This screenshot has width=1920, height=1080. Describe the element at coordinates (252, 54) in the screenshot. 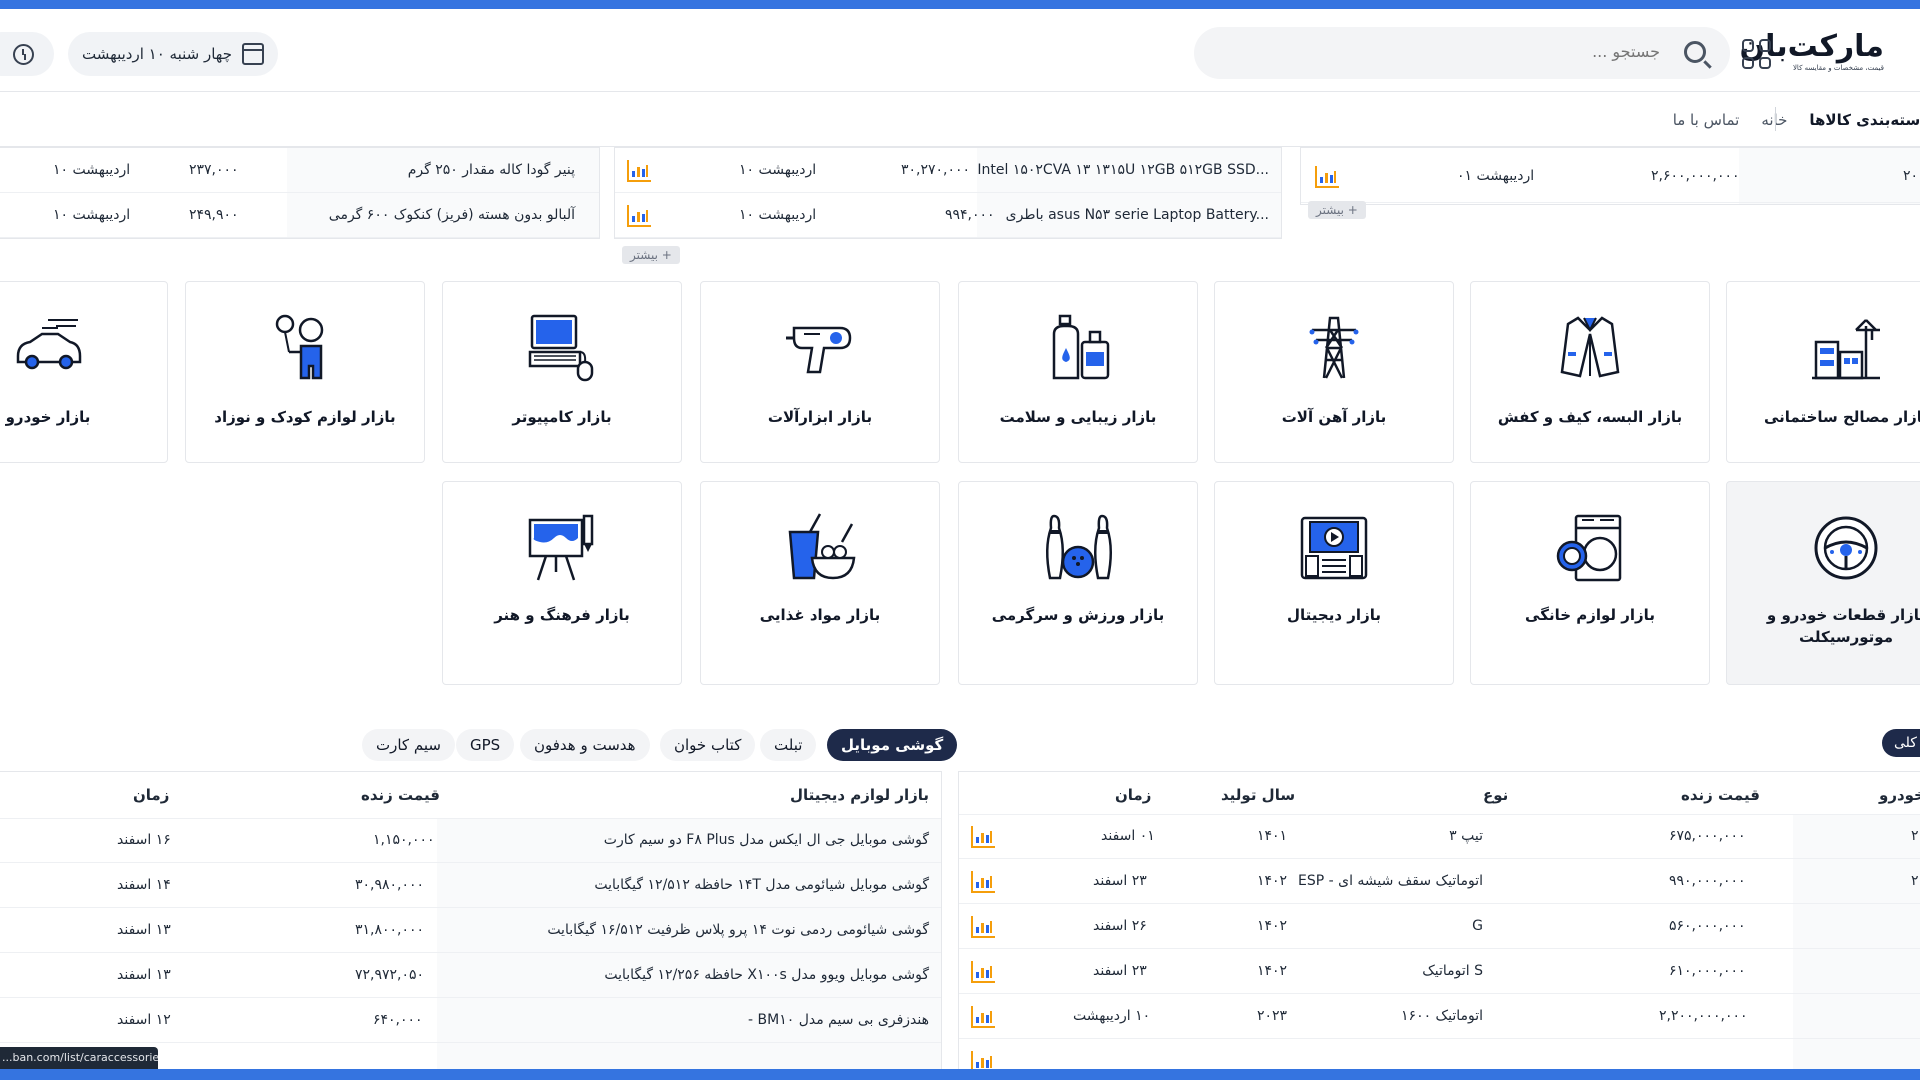

I see `calendar-icon` at that location.